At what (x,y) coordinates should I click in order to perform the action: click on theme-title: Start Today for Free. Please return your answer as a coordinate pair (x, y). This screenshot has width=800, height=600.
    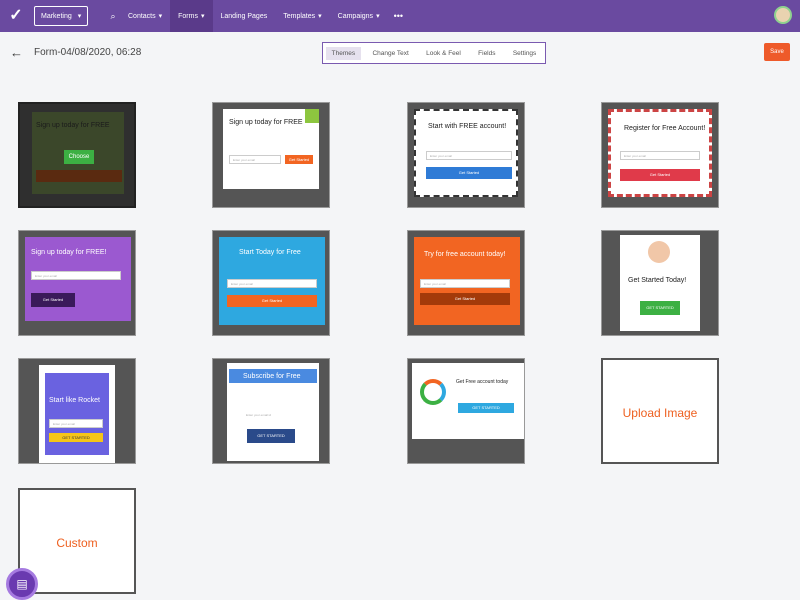
    Looking at the image, I should click on (270, 252).